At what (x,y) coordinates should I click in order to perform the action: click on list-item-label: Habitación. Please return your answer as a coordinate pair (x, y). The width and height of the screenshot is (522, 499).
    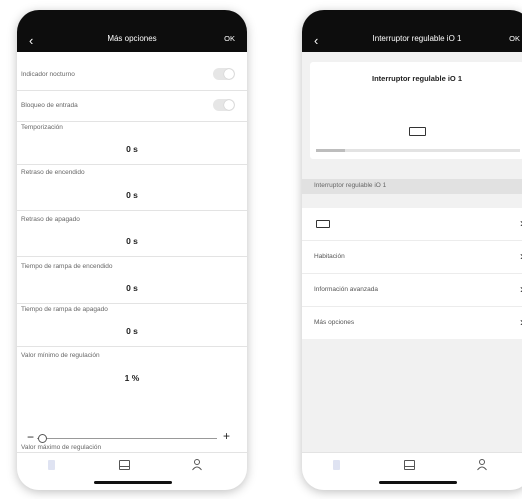
    Looking at the image, I should click on (329, 256).